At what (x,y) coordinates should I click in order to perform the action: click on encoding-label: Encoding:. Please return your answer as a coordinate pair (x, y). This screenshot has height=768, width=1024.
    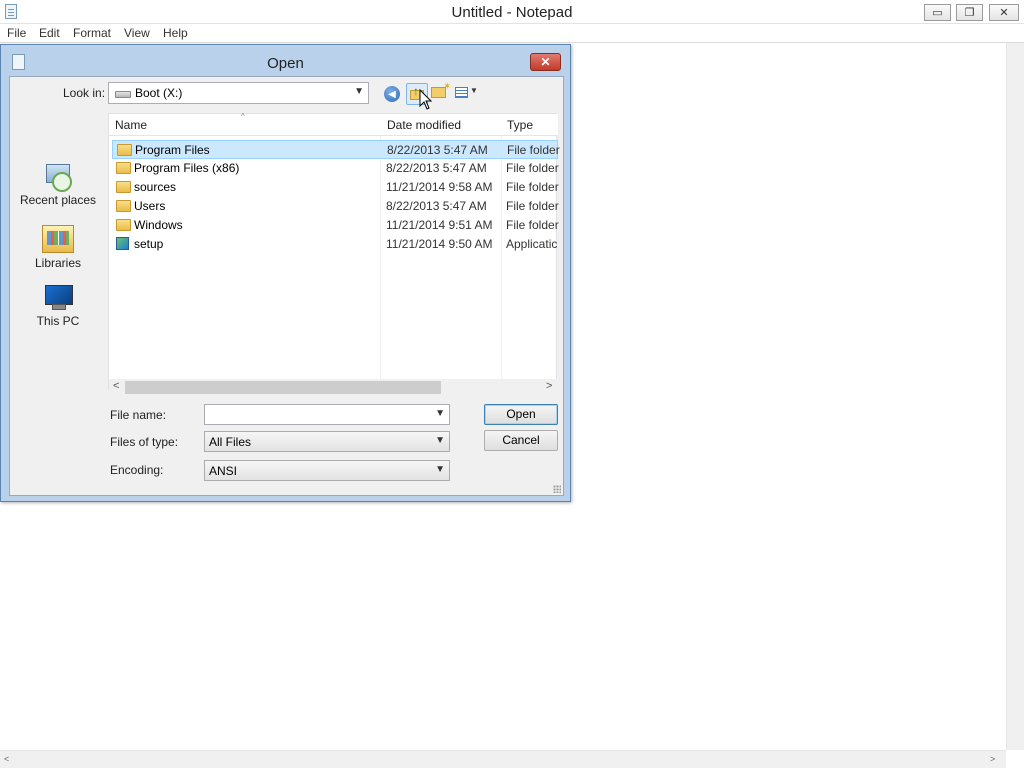
    Looking at the image, I should click on (137, 470).